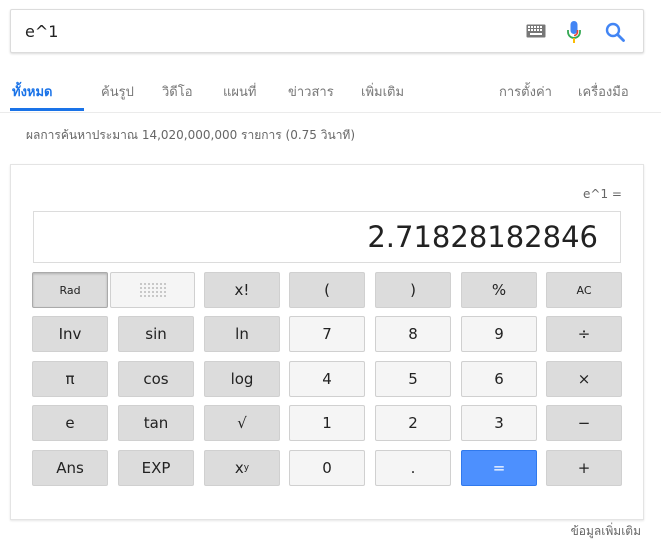 The image size is (661, 547). What do you see at coordinates (499, 379) in the screenshot?
I see `digit-6-button: 6` at bounding box center [499, 379].